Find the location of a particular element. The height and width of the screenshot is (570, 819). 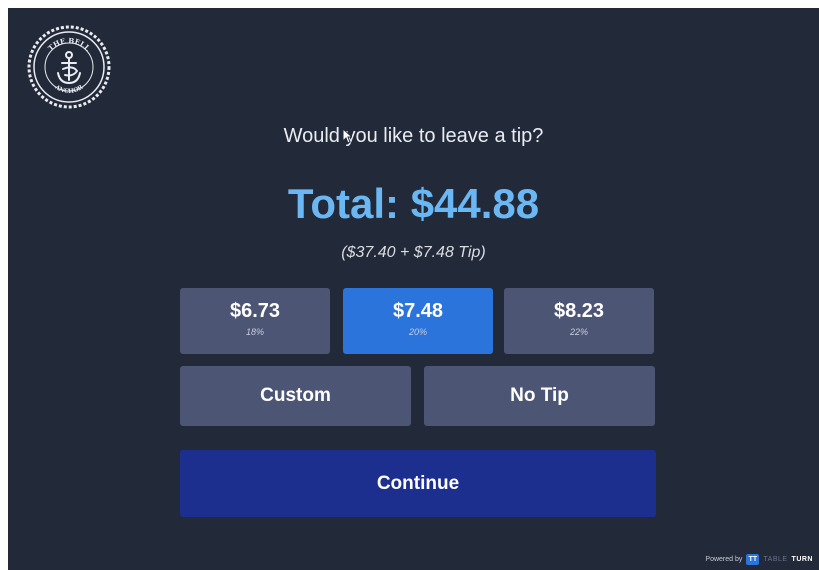

anchor-logo-icon: THE BELL ANCHOR is located at coordinates (69, 67).